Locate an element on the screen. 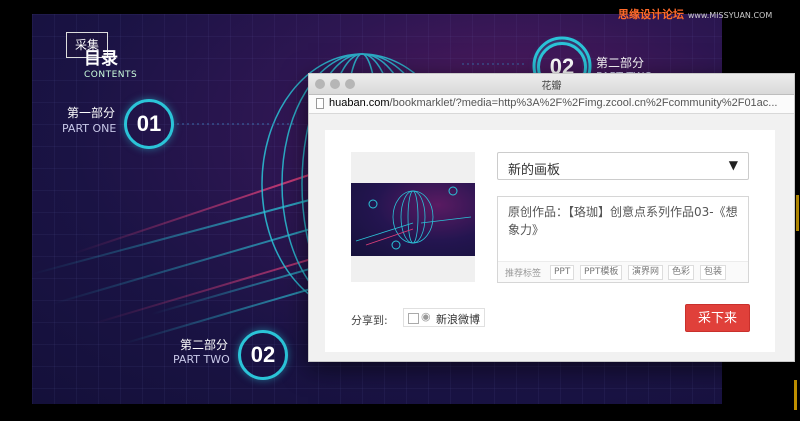  watermark-en: www.MISSYUAN.COM is located at coordinates (730, 15).